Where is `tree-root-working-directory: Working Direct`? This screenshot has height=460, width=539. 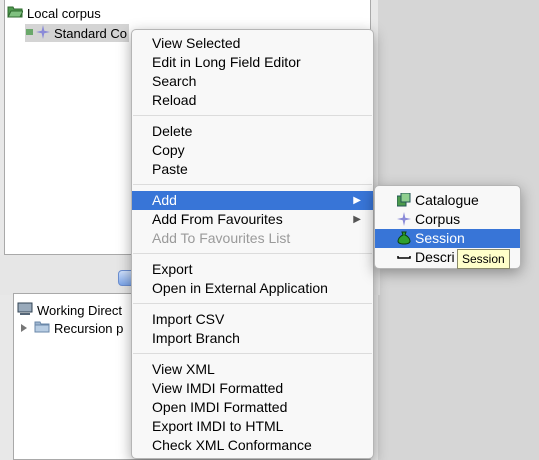
tree-root-working-directory: Working Direct is located at coordinates (69, 310).